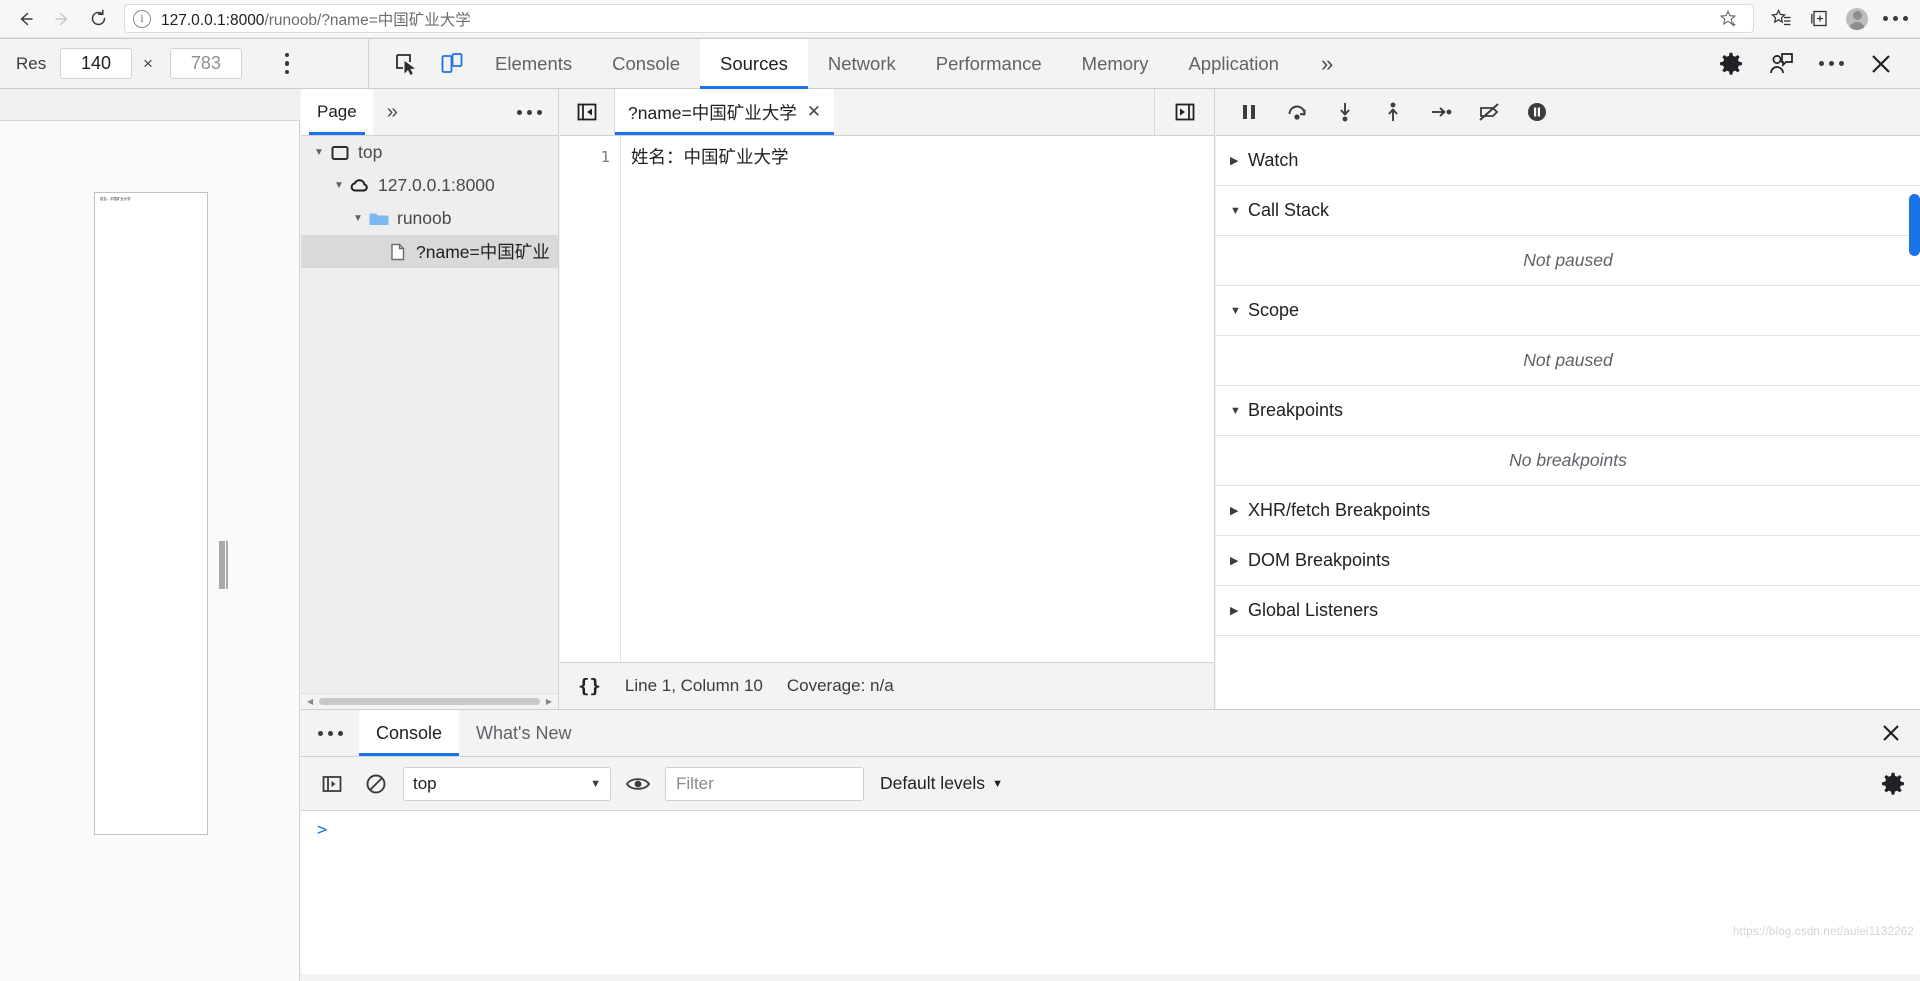 This screenshot has height=981, width=1920. I want to click on tab-application: Application, so click(1233, 64).